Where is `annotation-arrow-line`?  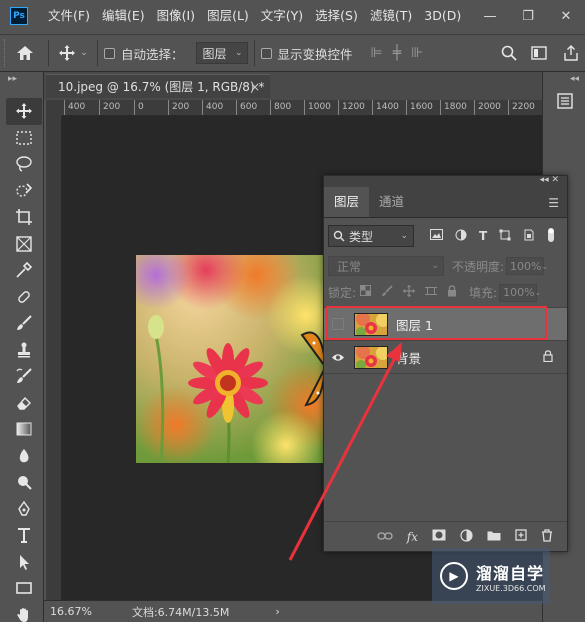 annotation-arrow-line is located at coordinates (344, 456).